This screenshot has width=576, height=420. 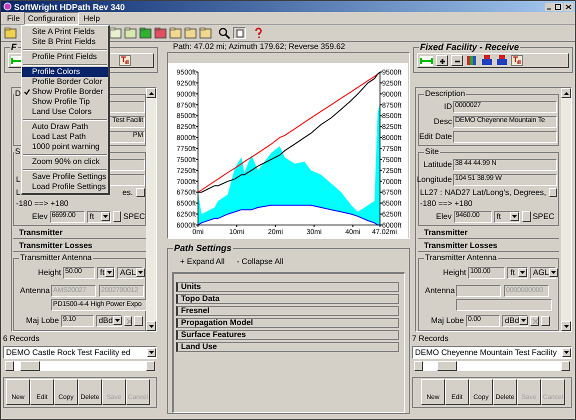 I want to click on field-label: Longitude, so click(x=434, y=180).